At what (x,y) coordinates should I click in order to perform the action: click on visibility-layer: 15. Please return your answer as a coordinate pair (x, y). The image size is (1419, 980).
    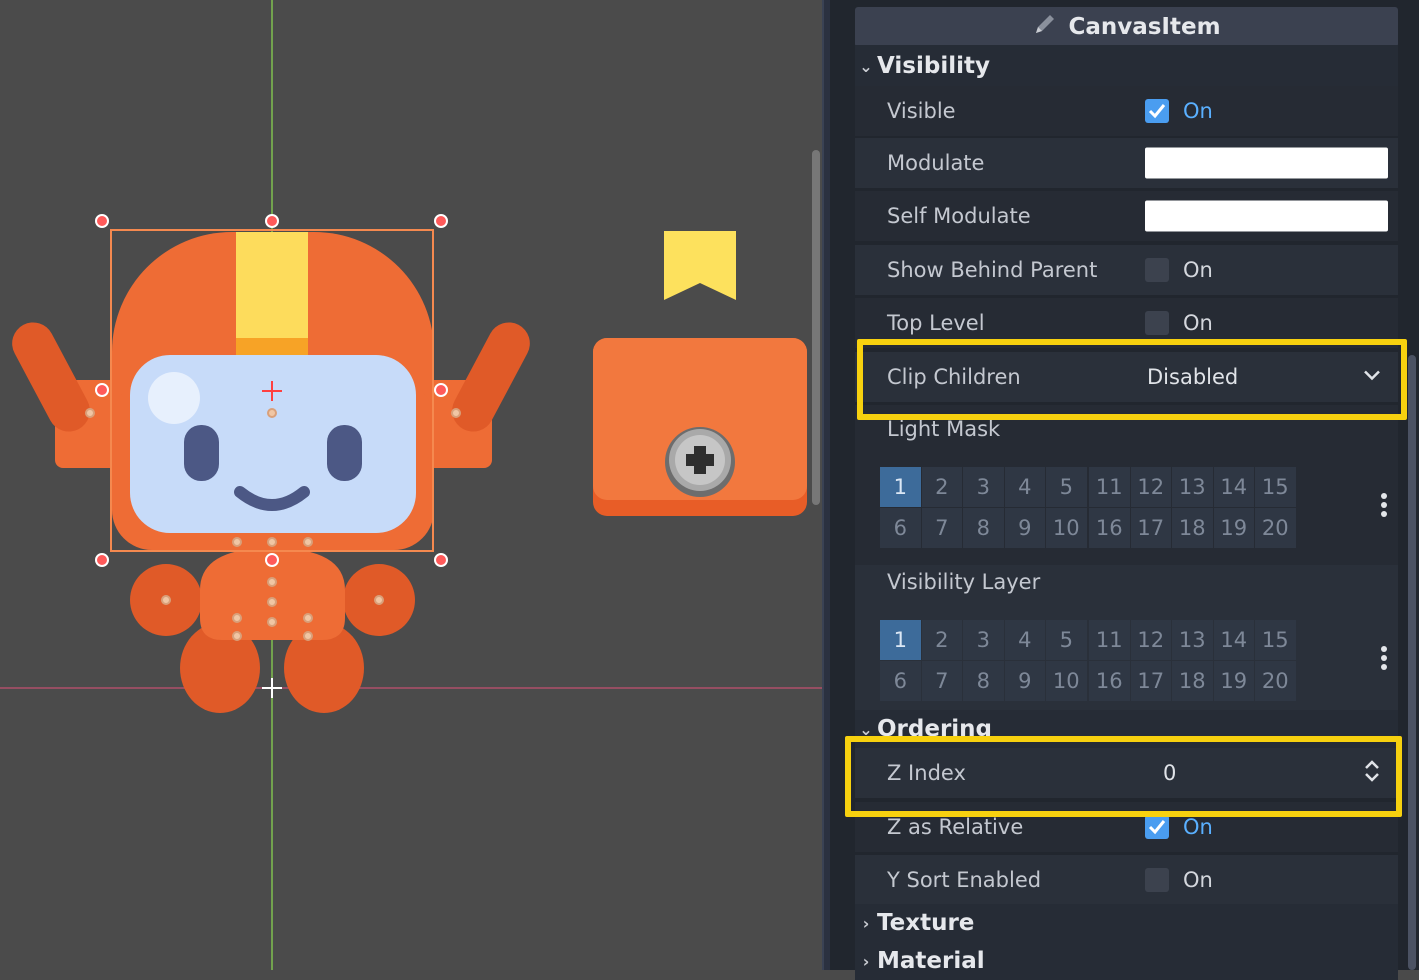
    Looking at the image, I should click on (1275, 640).